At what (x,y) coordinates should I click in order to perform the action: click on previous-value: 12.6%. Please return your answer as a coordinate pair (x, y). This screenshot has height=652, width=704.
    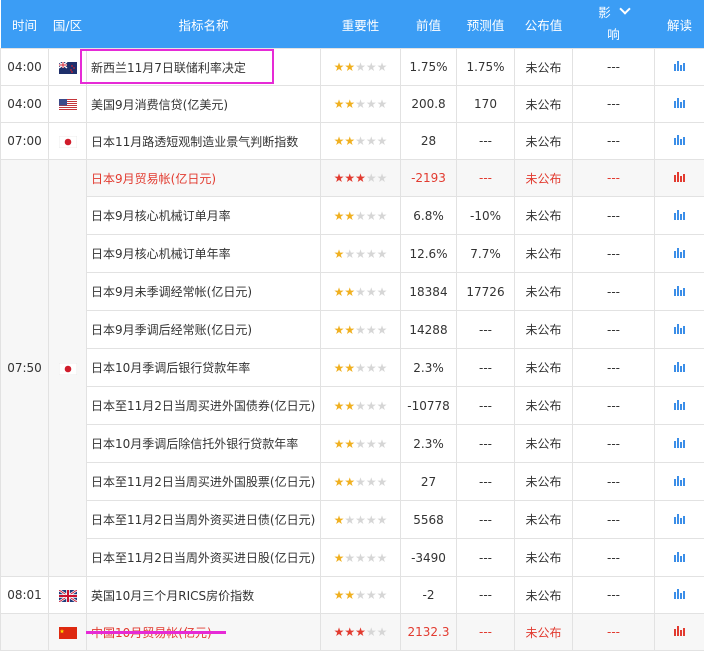
    Looking at the image, I should click on (428, 253).